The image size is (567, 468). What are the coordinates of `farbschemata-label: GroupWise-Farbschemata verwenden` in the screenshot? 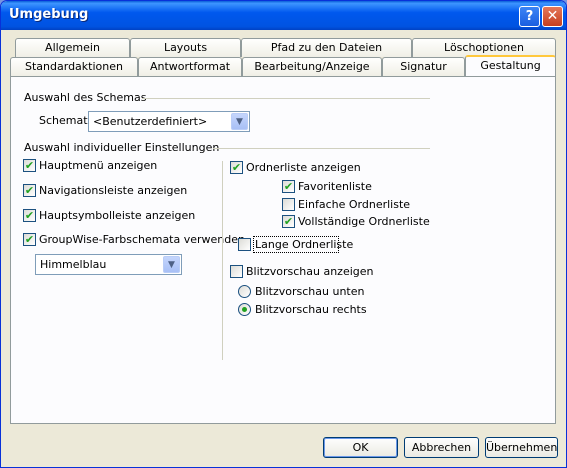 It's located at (142, 239).